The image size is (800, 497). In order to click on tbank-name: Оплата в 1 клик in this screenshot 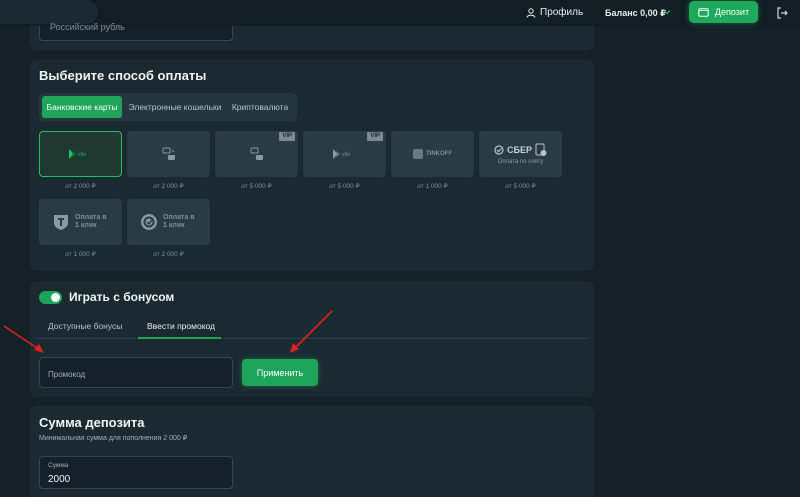, I will do `click(91, 221)`.